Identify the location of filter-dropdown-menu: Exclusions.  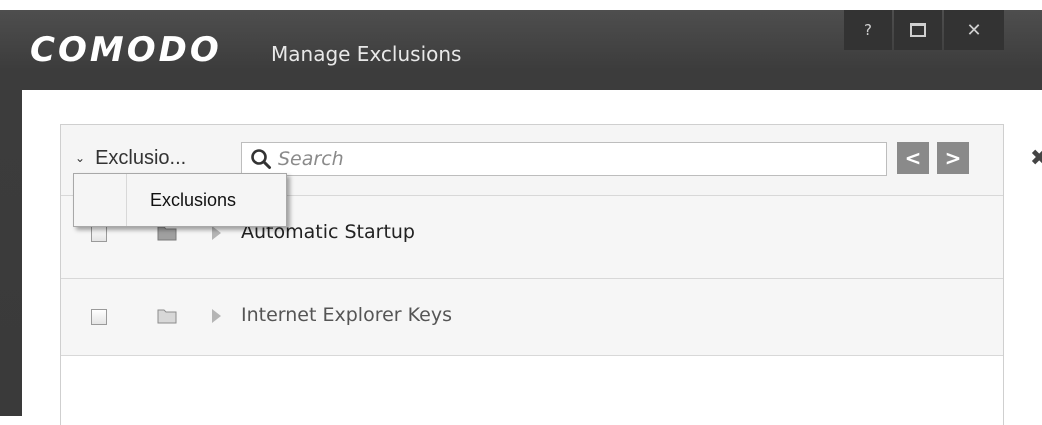
(180, 200).